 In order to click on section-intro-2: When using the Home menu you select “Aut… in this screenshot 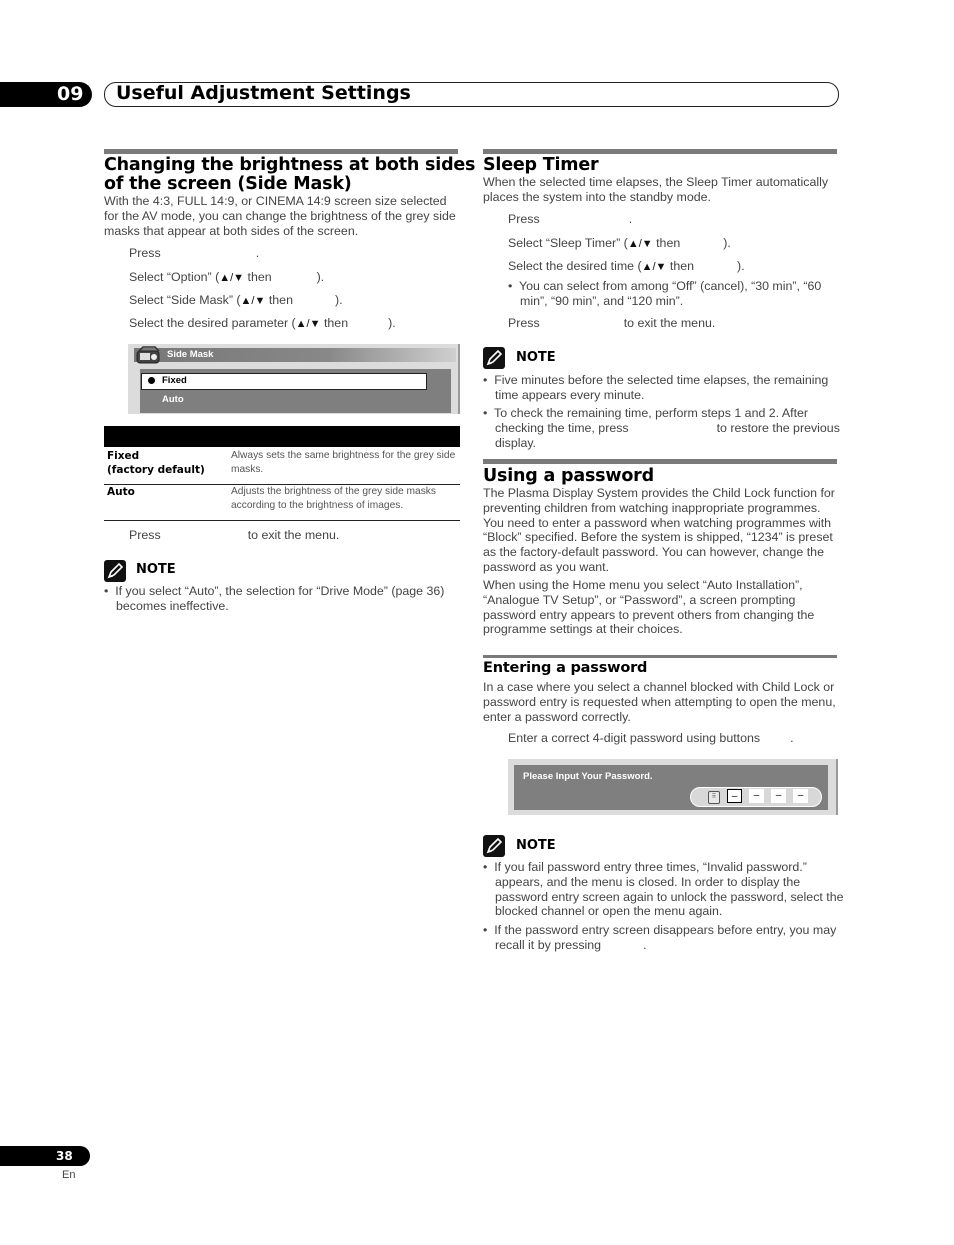, I will do `click(649, 607)`.